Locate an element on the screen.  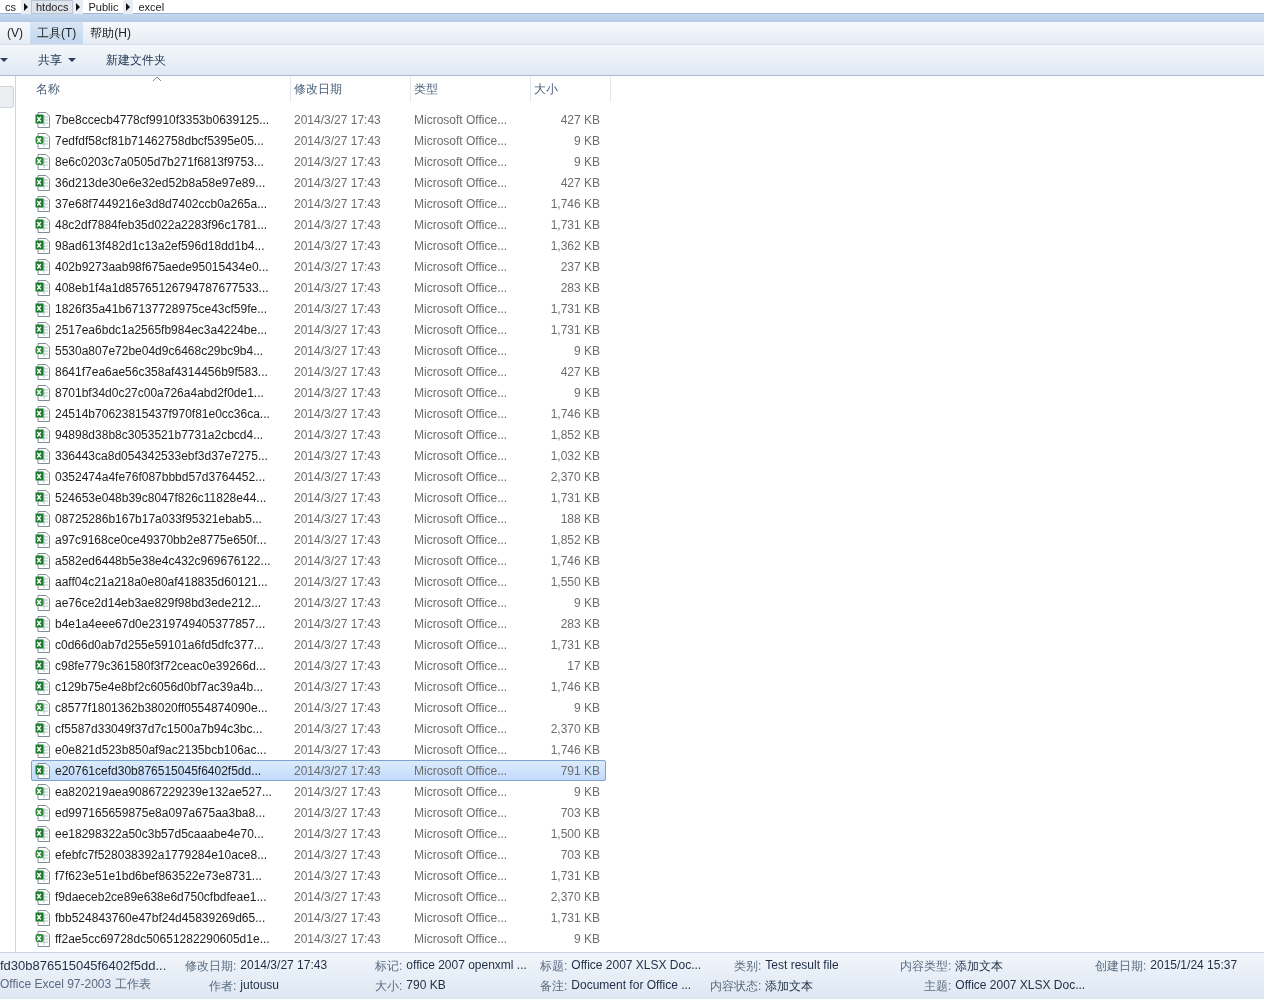
selected-file-row: e20761cefd30b876515045f6402f5dd... 2014/3/27 17:43 Microsoft Office... 791 KB is located at coordinates (318, 770).